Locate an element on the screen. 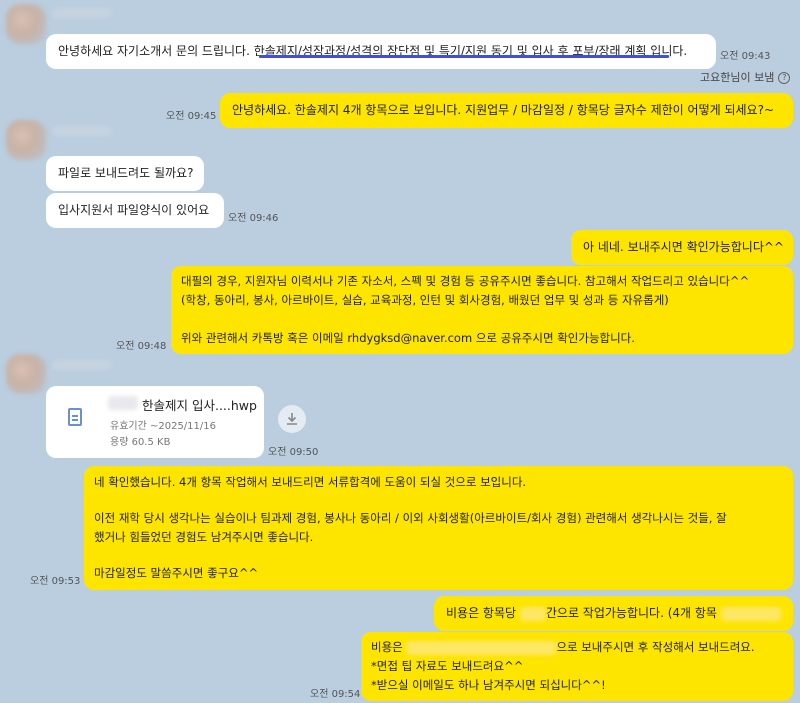 The image size is (800, 703). message-time: 오전 09:43 is located at coordinates (745, 56).